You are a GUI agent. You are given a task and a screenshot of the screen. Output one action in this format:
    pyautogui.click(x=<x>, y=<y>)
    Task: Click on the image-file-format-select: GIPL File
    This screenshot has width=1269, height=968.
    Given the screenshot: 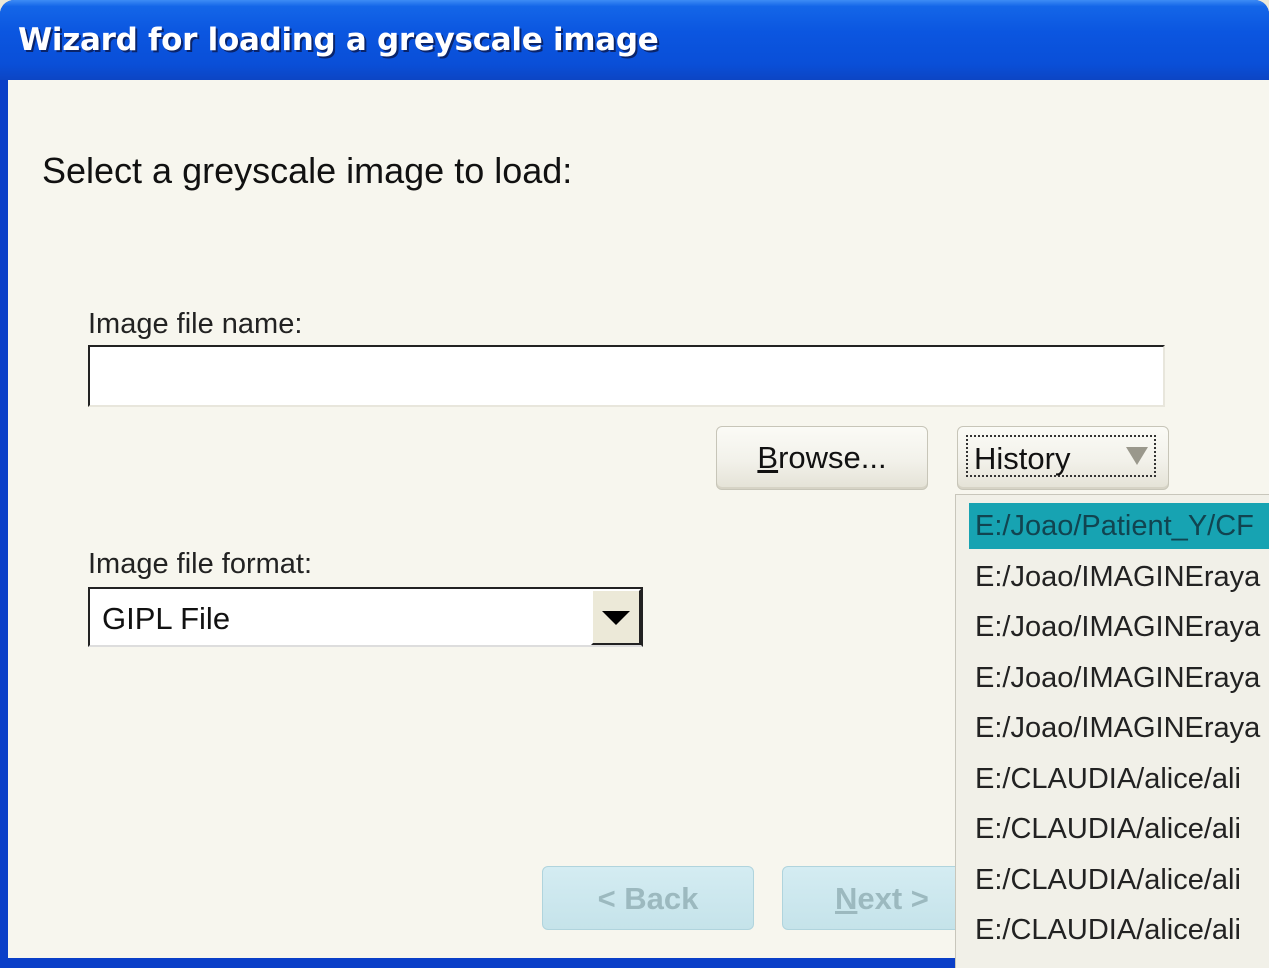 What is the action you would take?
    pyautogui.click(x=365, y=617)
    